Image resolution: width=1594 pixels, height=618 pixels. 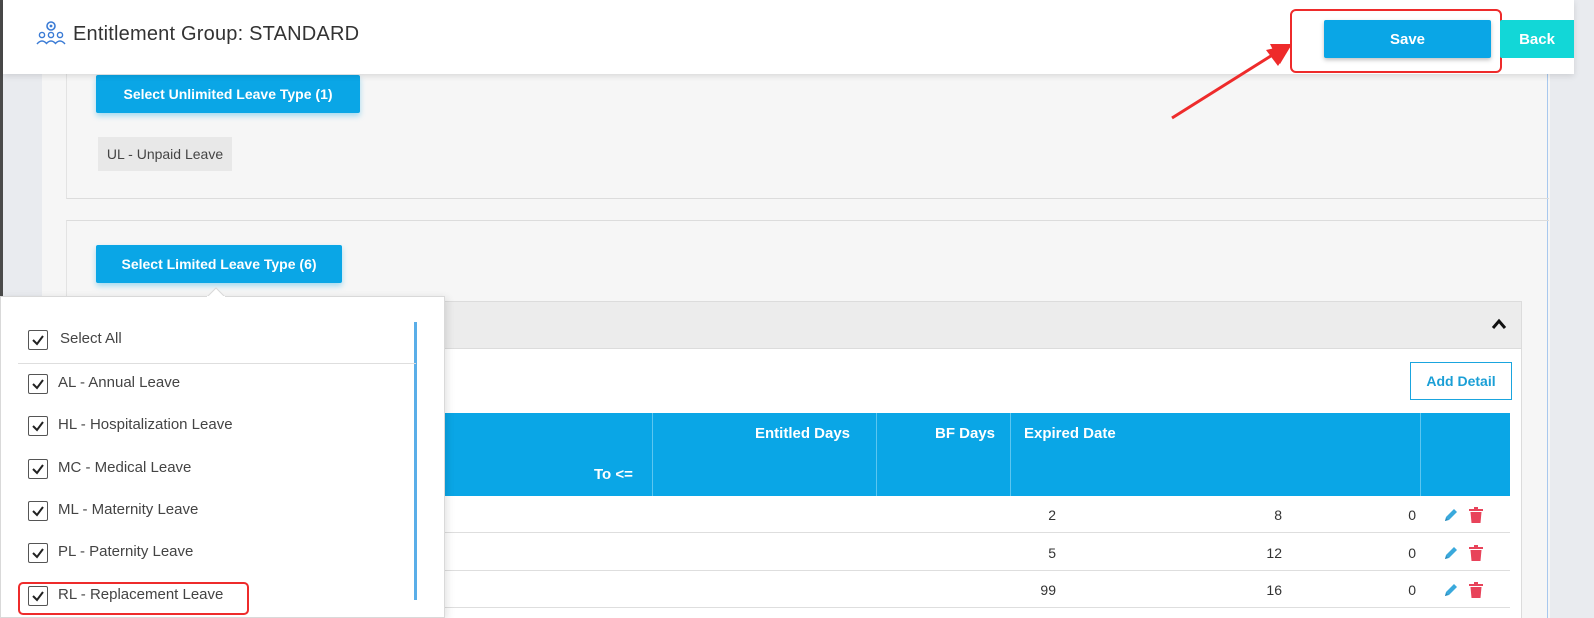 I want to click on select-limited-leave-type-button: Select Limited Leave Type (6), so click(x=219, y=264).